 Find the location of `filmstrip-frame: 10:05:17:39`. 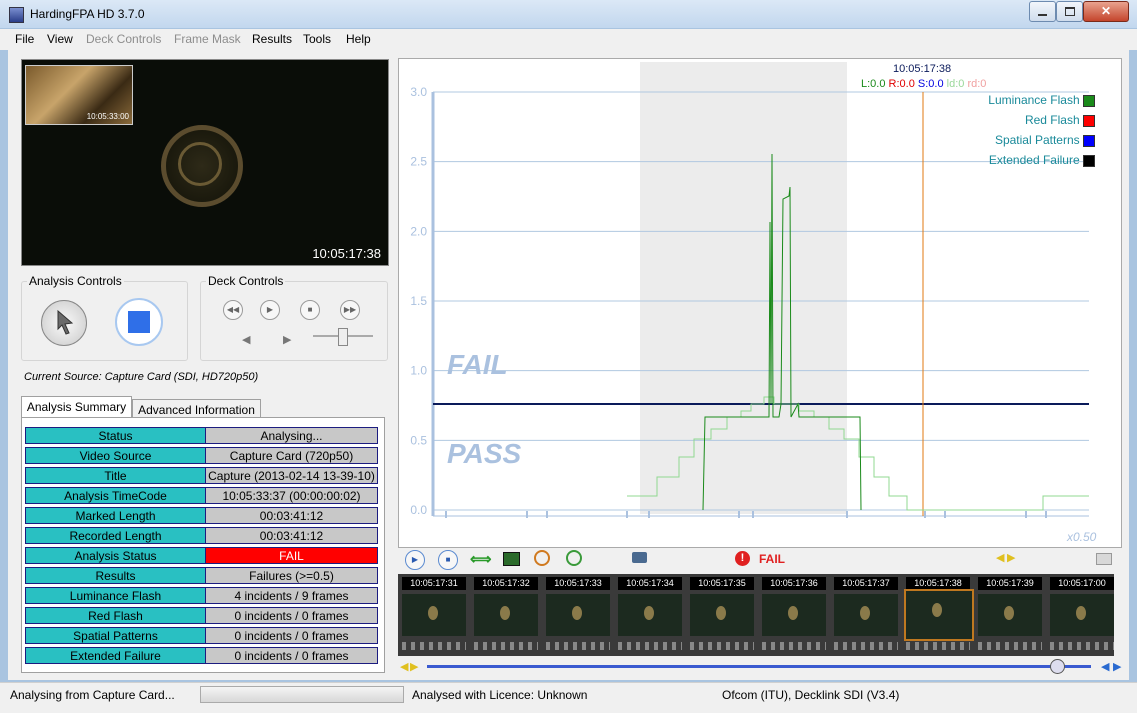

filmstrip-frame: 10:05:17:39 is located at coordinates (1009, 615).